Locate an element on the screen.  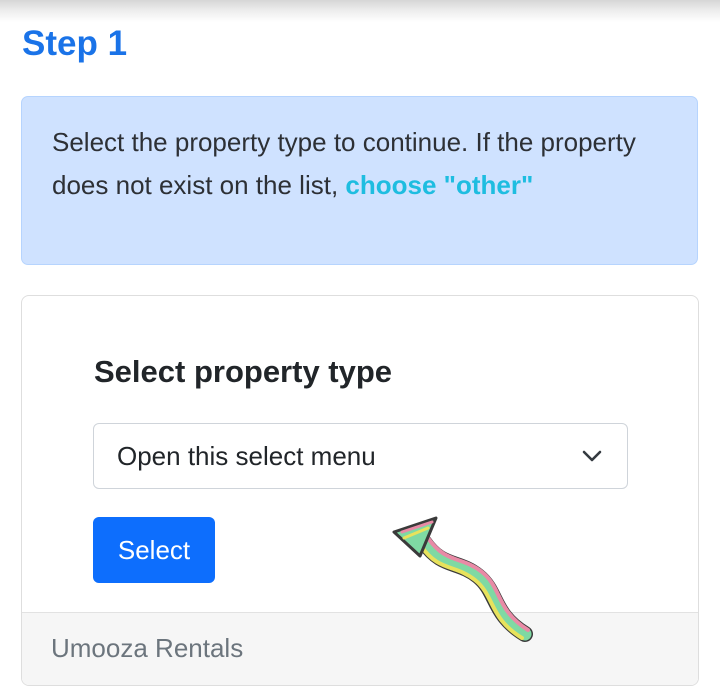
property-type-select: Open this select menu is located at coordinates (360, 456).